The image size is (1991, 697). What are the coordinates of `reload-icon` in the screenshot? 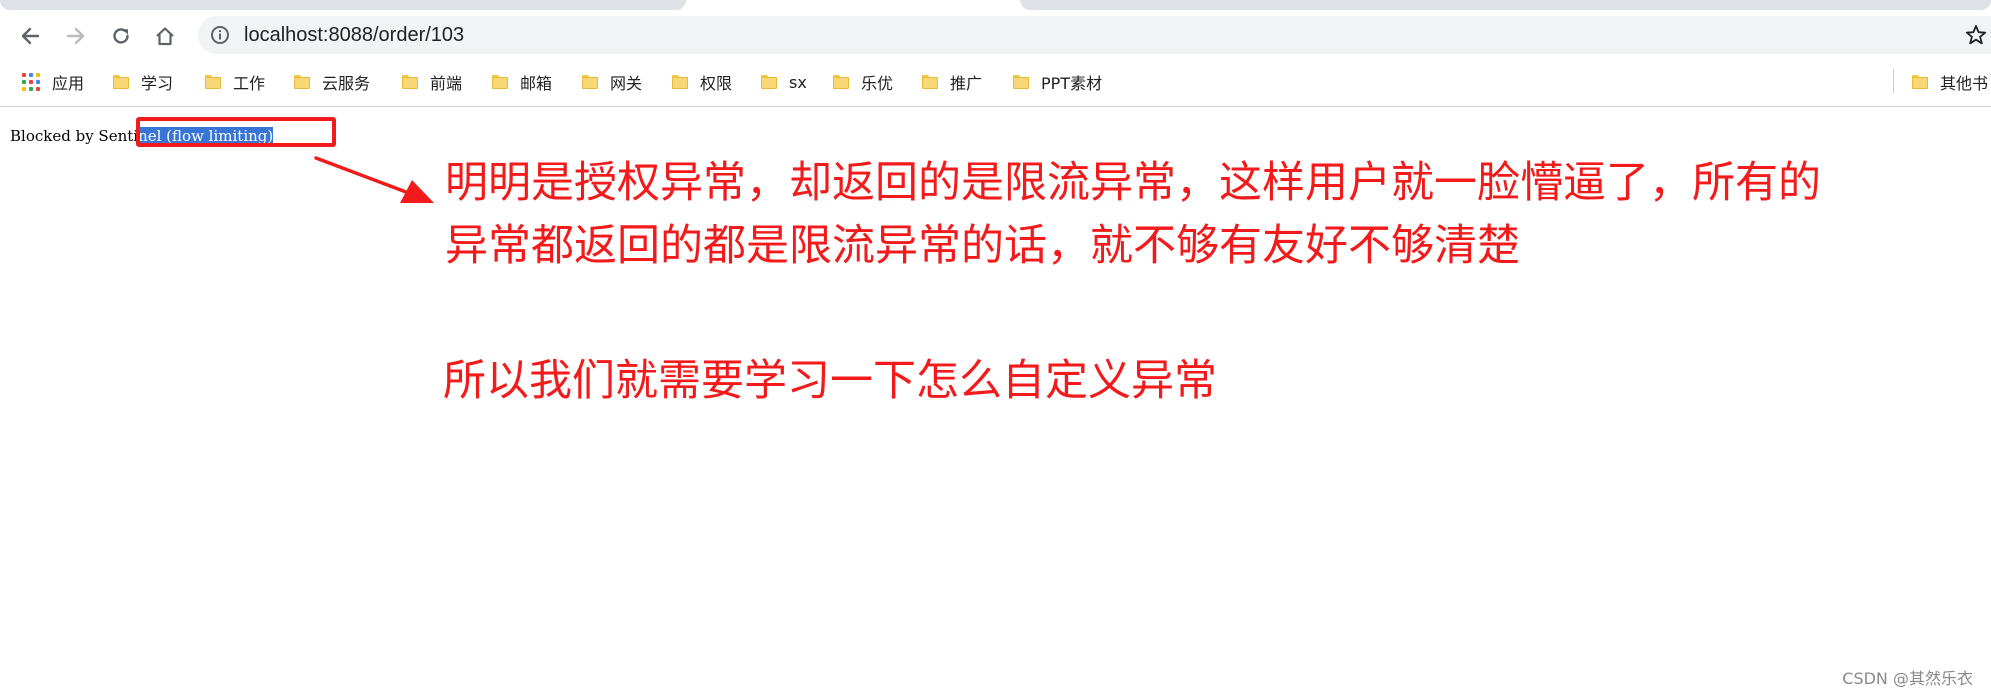 It's located at (121, 36).